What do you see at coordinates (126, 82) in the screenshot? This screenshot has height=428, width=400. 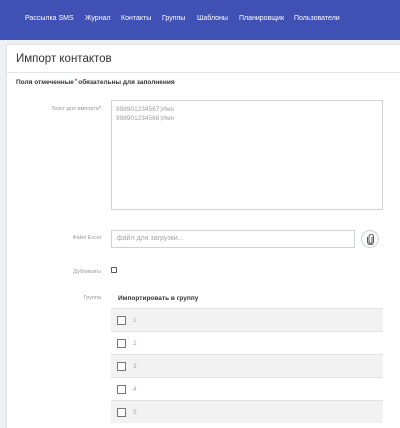 I see `required-note-suffix: обязательны для заполнения` at bounding box center [126, 82].